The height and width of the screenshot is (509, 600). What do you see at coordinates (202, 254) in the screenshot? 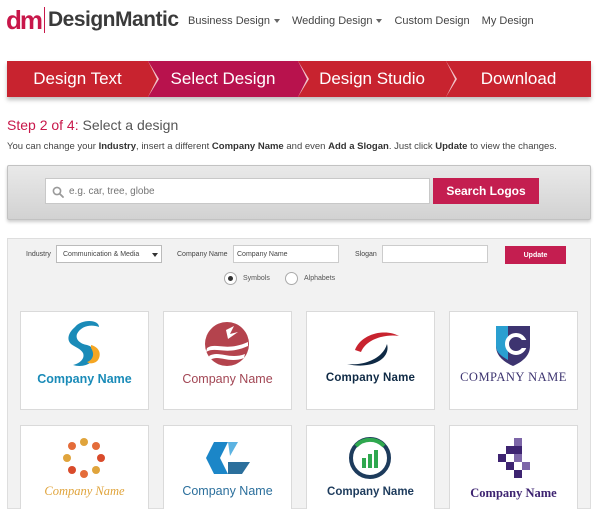
I see `company-name-label: Company Name` at bounding box center [202, 254].